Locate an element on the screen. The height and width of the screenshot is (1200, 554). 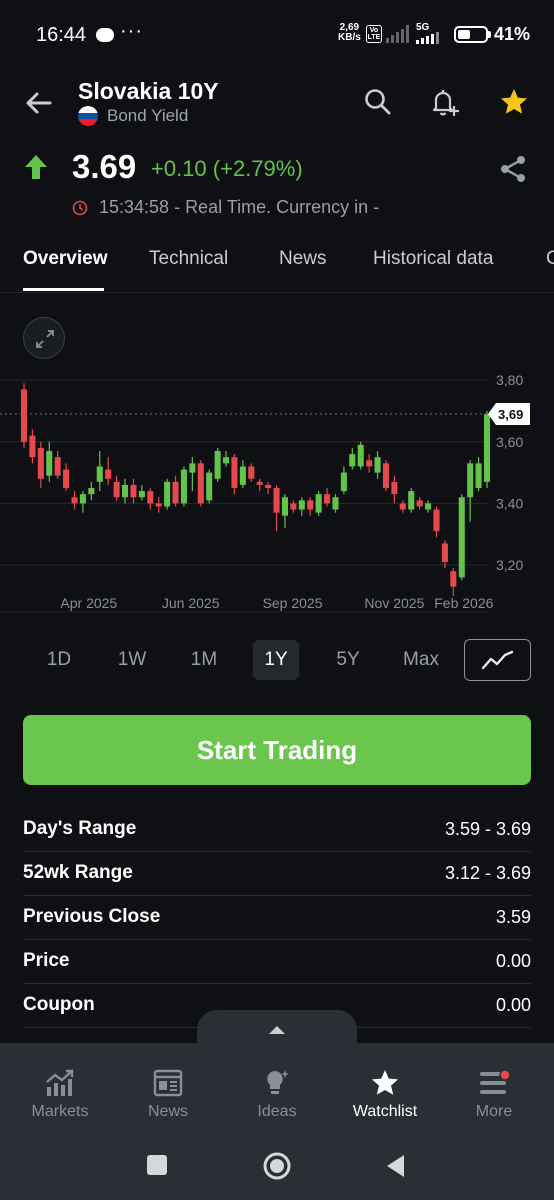
range-1w-button: 1W is located at coordinates (132, 660).